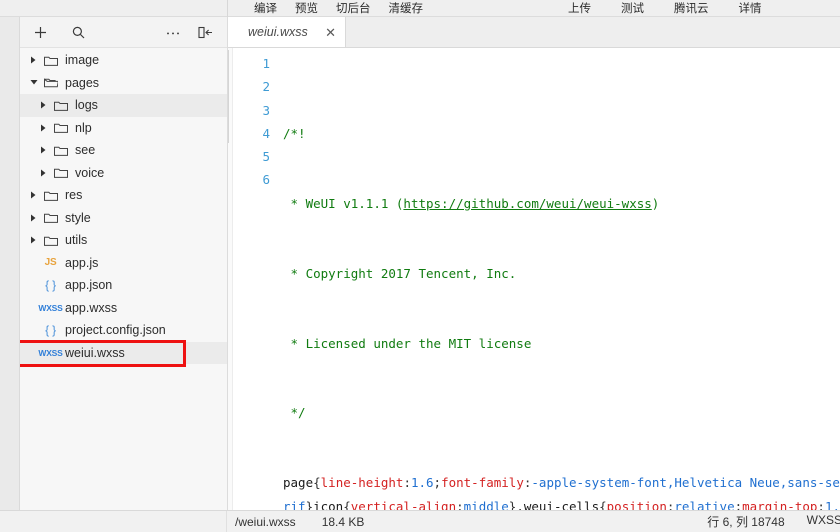 This screenshot has width=840, height=532. Describe the element at coordinates (227, 8) in the screenshot. I see `topbar-divider` at that location.